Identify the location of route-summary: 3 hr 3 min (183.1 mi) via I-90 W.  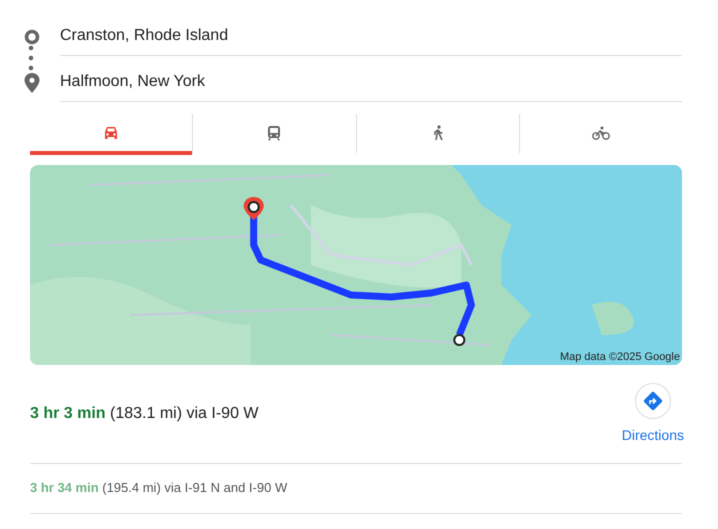
(144, 413).